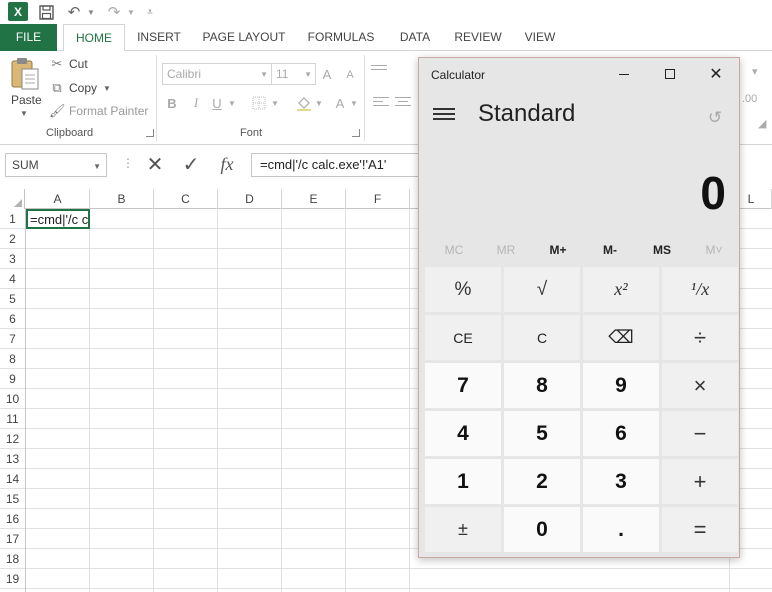 This screenshot has height=592, width=772. I want to click on column-header-b: B, so click(122, 199).